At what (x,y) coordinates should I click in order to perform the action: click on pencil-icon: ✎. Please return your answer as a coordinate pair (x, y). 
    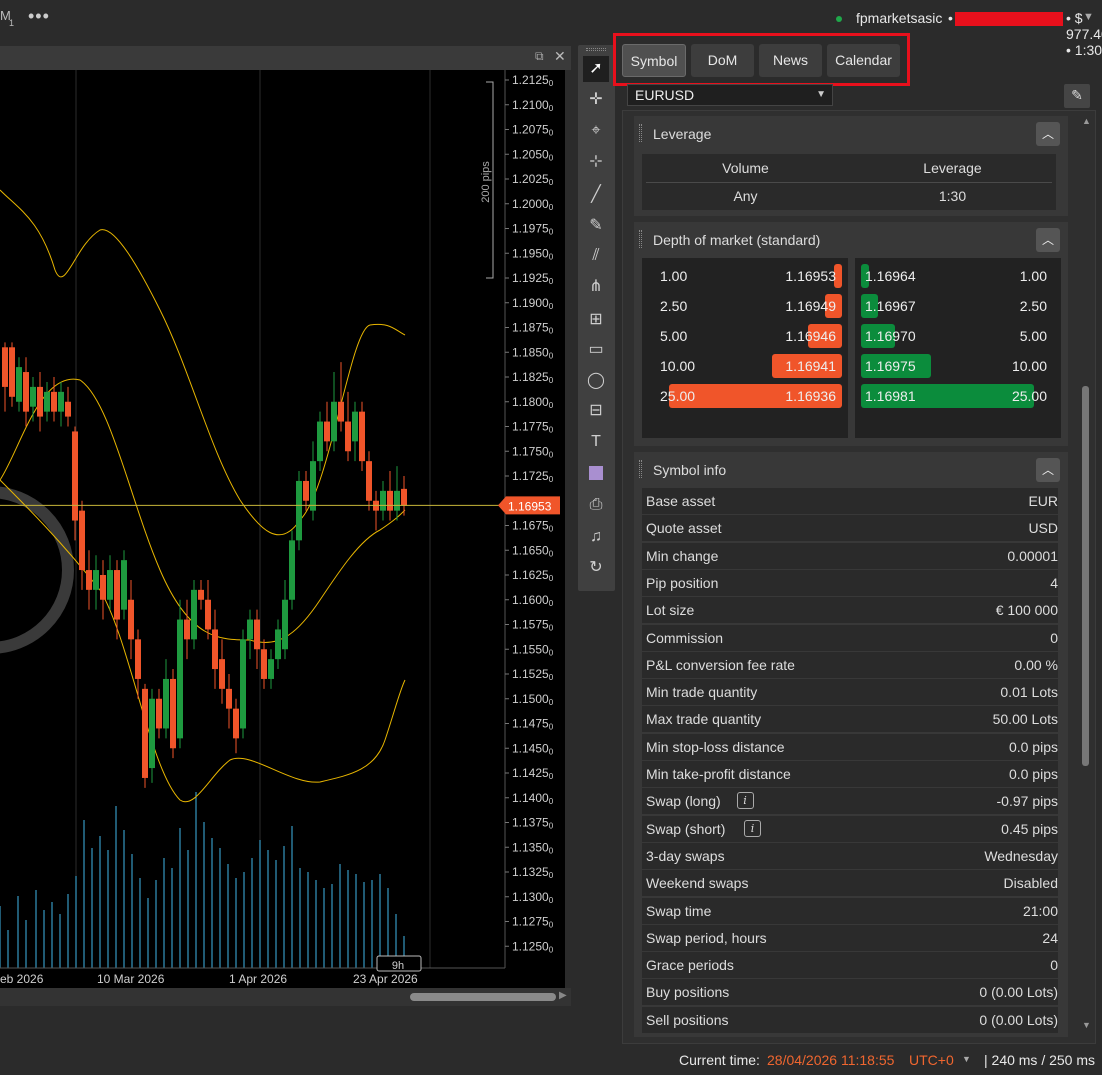
    Looking at the image, I should click on (596, 226).